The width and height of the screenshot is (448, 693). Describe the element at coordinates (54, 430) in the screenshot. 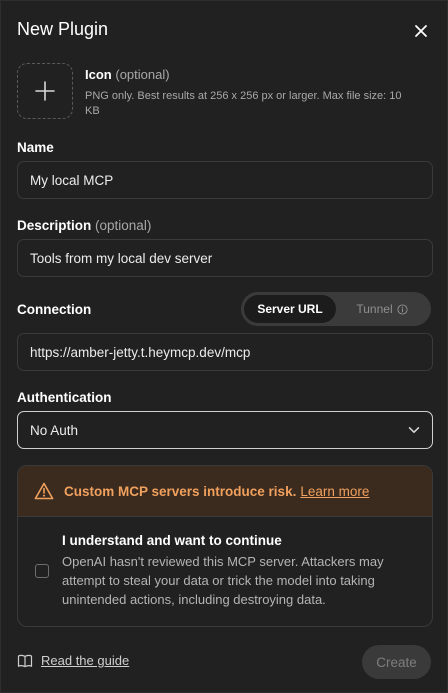

I see `authentication-value: No Auth` at that location.